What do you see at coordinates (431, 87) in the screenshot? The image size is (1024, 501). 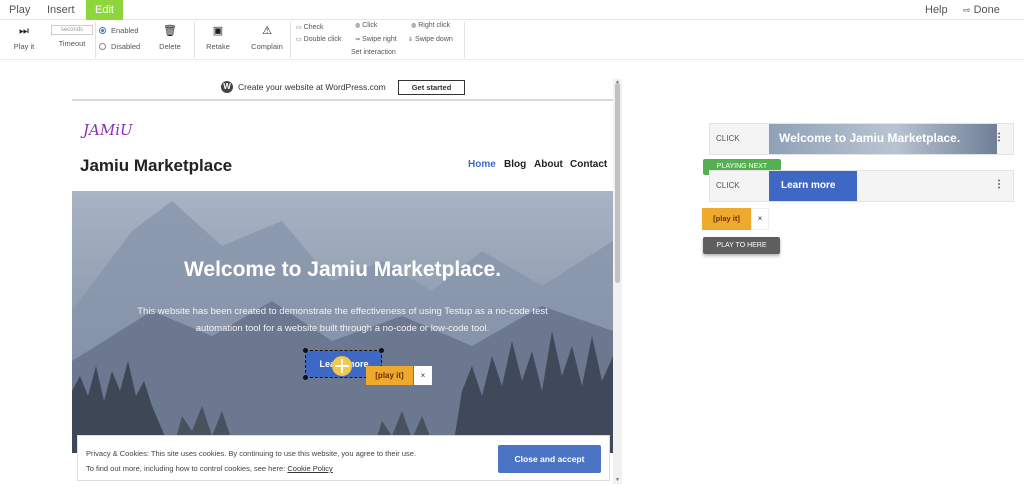 I see `get-started-button: Get started` at bounding box center [431, 87].